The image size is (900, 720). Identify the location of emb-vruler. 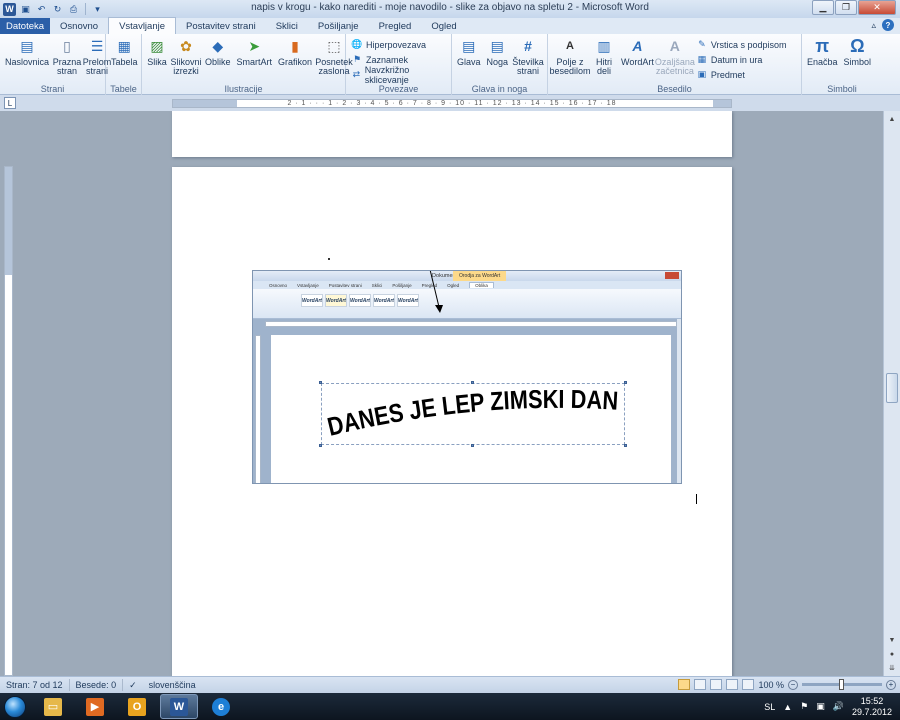
(258, 409).